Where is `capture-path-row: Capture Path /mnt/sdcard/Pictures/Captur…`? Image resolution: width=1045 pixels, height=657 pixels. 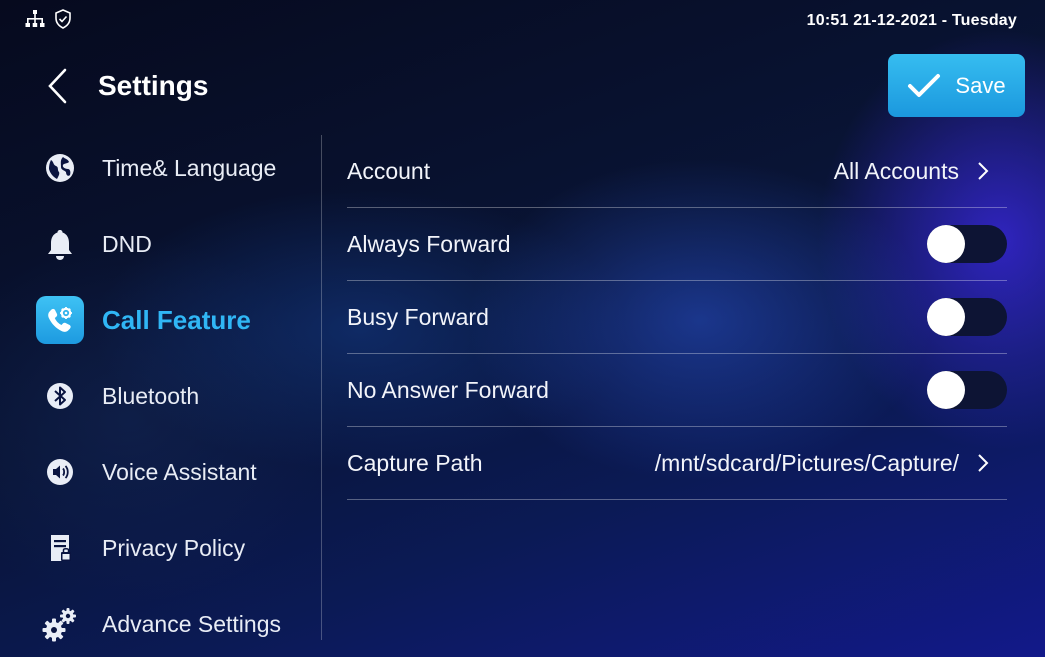
capture-path-row: Capture Path /mnt/sdcard/Pictures/Captur… is located at coordinates (677, 463).